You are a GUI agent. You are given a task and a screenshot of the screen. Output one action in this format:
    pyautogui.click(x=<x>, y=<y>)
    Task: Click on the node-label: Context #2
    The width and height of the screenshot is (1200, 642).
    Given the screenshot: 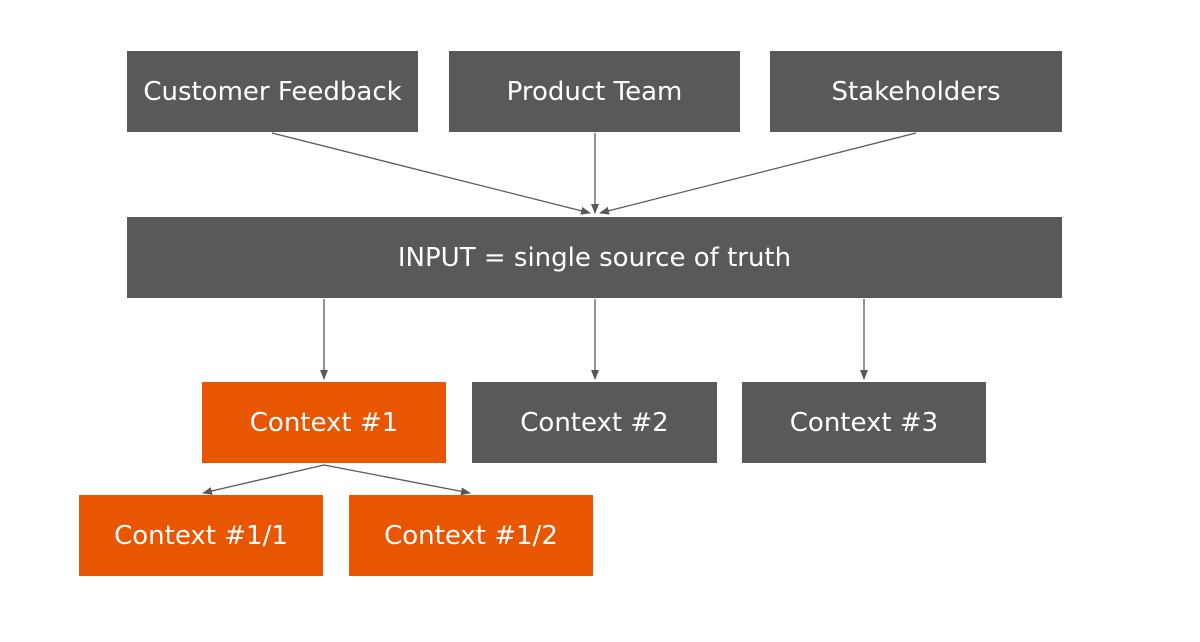 What is the action you would take?
    pyautogui.click(x=594, y=422)
    